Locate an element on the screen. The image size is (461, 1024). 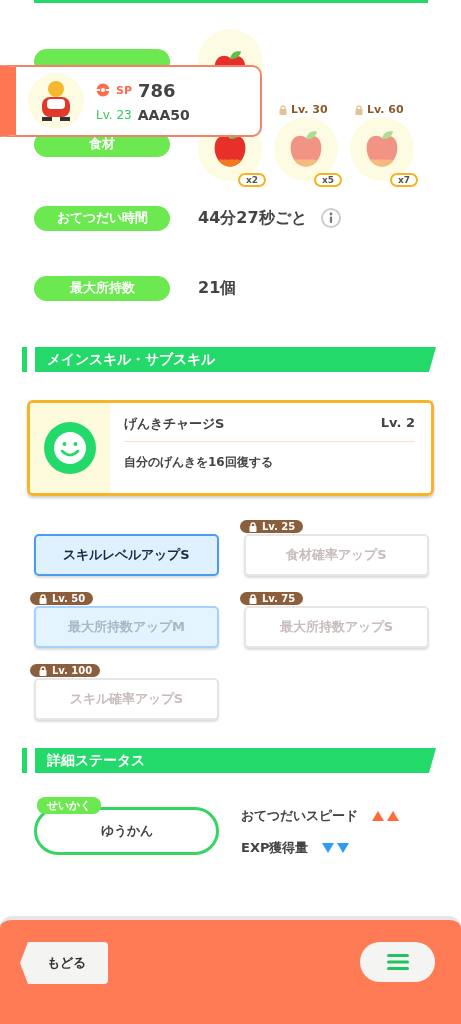
menu-icon is located at coordinates (397, 962).